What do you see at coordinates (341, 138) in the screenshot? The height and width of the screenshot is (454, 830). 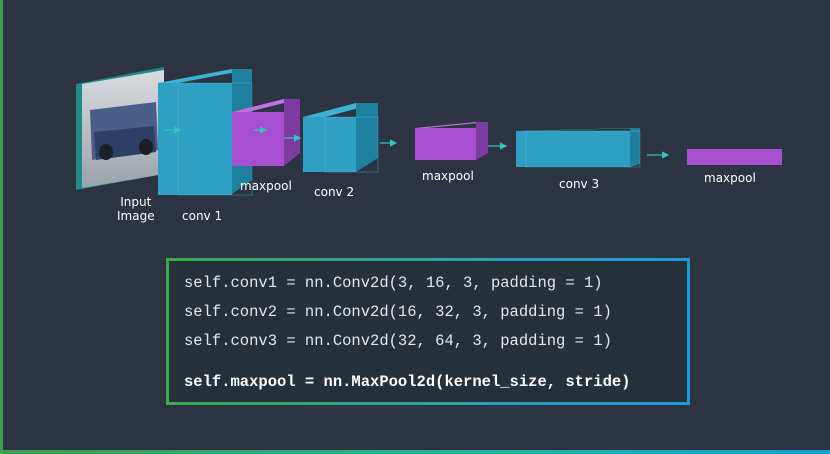 I see `conv2-block` at bounding box center [341, 138].